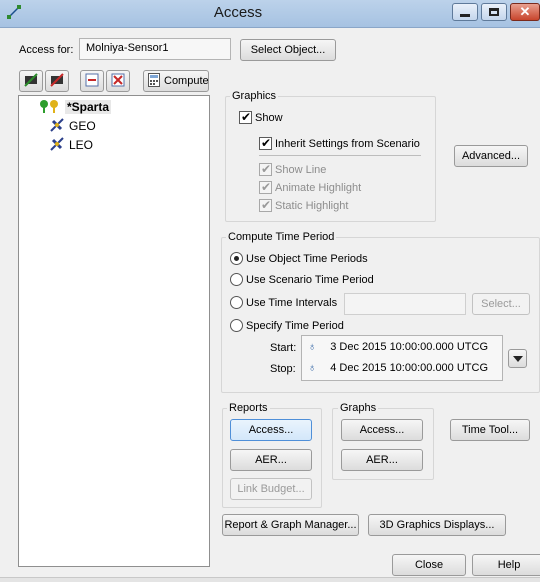 The image size is (540, 582). Describe the element at coordinates (295, 326) in the screenshot. I see `specify-time-period-label: Specify Time Period` at that location.